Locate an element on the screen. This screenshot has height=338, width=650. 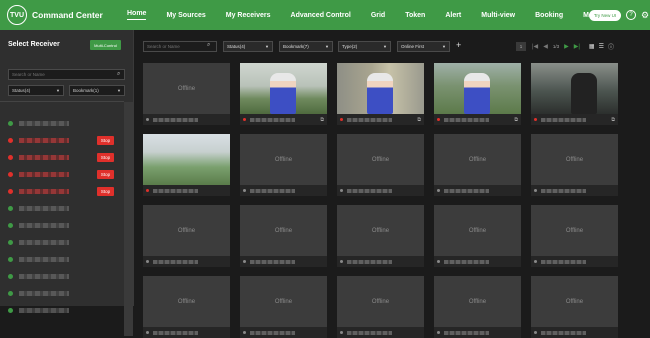
multi-control-button: Multi-Control is located at coordinates (105, 45).